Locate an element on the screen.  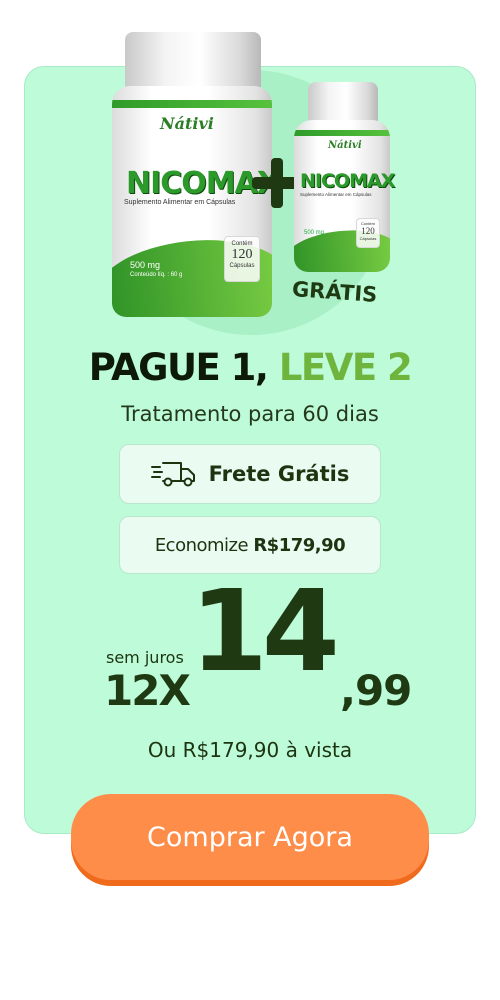
savings-text: Economize R$179,90 is located at coordinates (250, 545).